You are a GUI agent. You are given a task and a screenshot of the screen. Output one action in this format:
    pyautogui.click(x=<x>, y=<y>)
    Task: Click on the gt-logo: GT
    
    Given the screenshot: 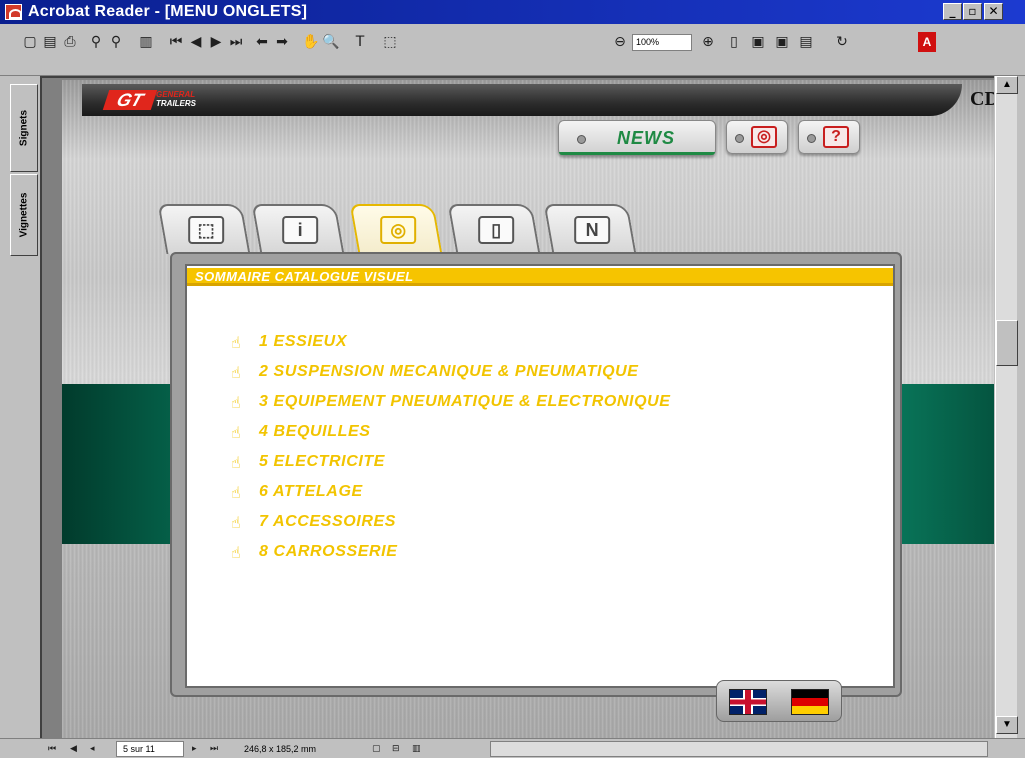 What is the action you would take?
    pyautogui.click(x=130, y=100)
    